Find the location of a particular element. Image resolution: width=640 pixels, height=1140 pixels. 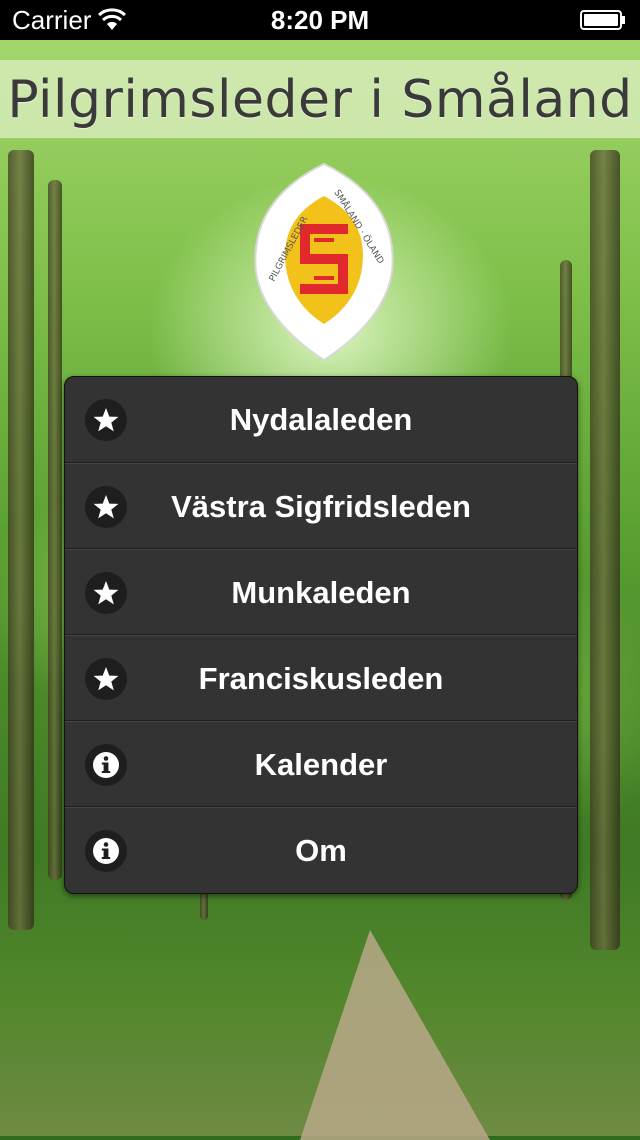

menu-item-label: Västra Sigfridsleden is located at coordinates (321, 506).